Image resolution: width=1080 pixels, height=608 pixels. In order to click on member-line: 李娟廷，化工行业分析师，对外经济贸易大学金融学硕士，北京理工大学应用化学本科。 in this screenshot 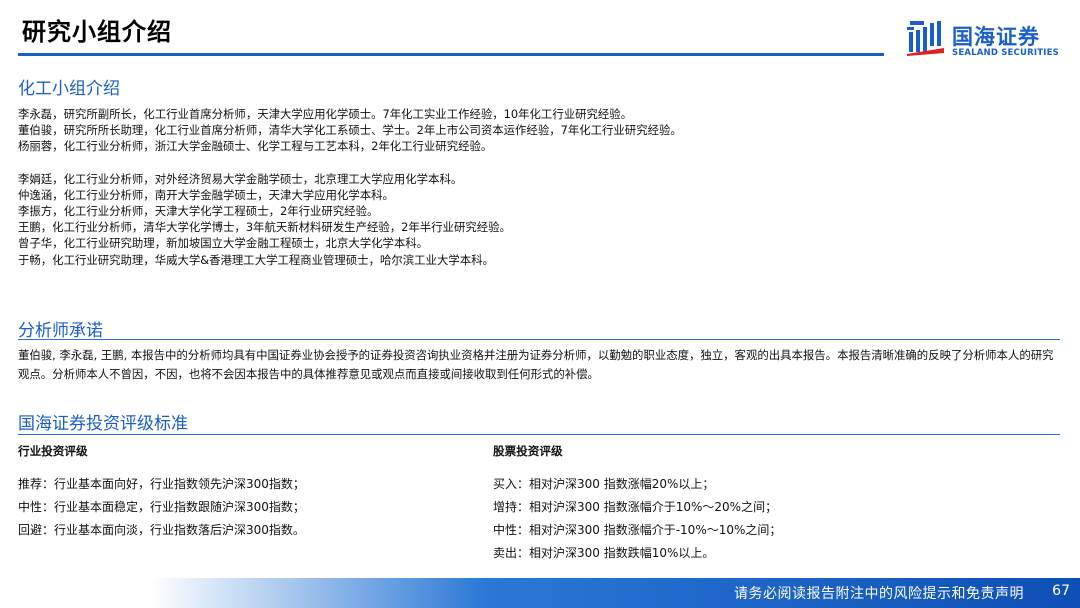, I will do `click(240, 178)`.